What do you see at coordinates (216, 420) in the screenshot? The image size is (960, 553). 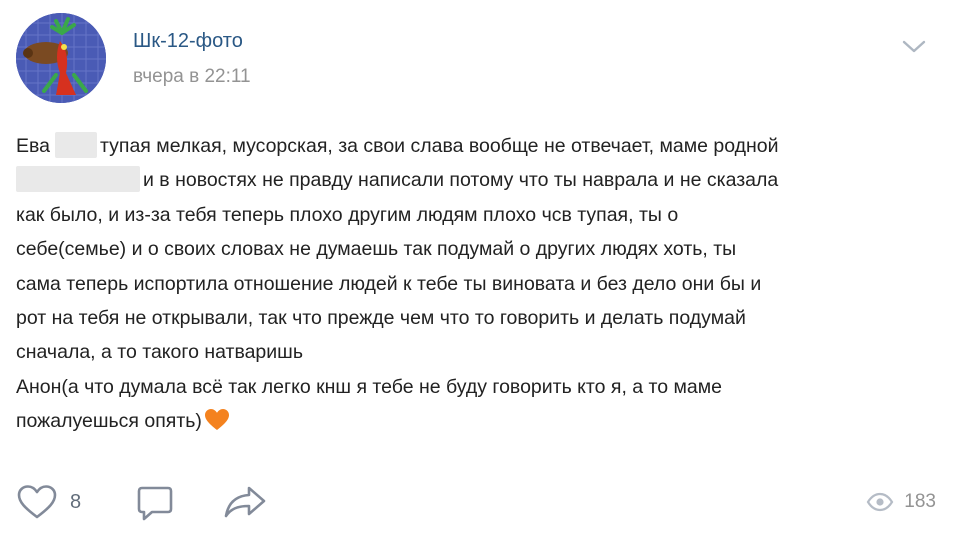 I see `orange-heart-emoji-icon` at bounding box center [216, 420].